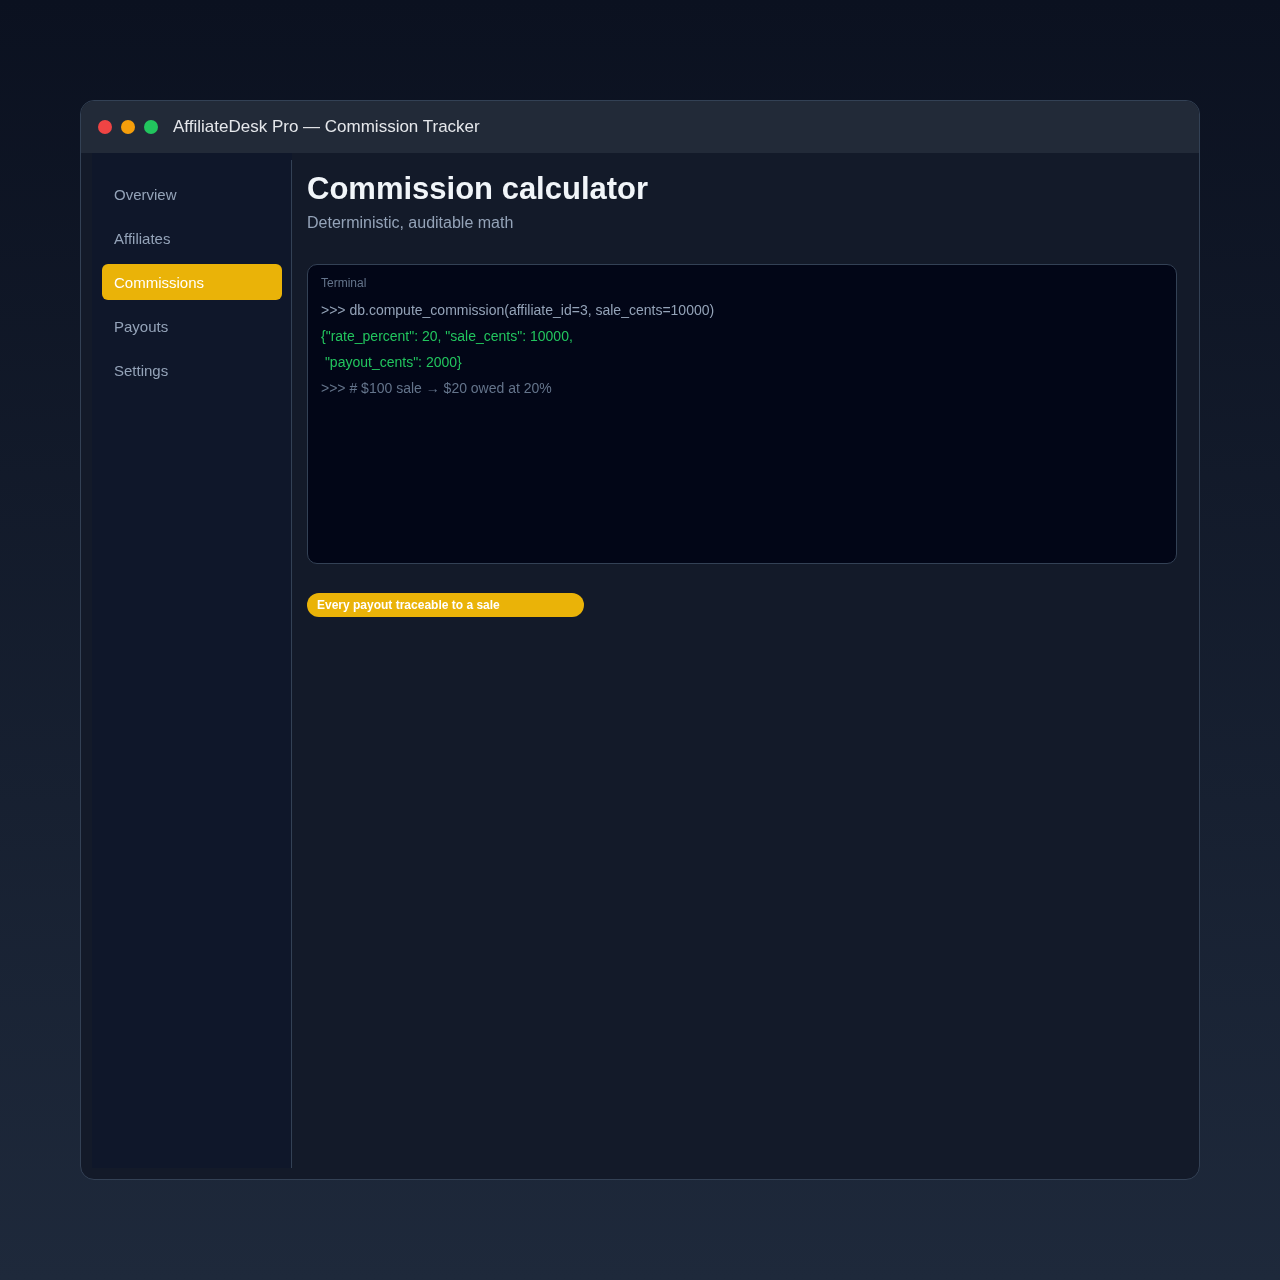 Image resolution: width=1280 pixels, height=1280 pixels. What do you see at coordinates (128, 127) in the screenshot?
I see `minimize-icon` at bounding box center [128, 127].